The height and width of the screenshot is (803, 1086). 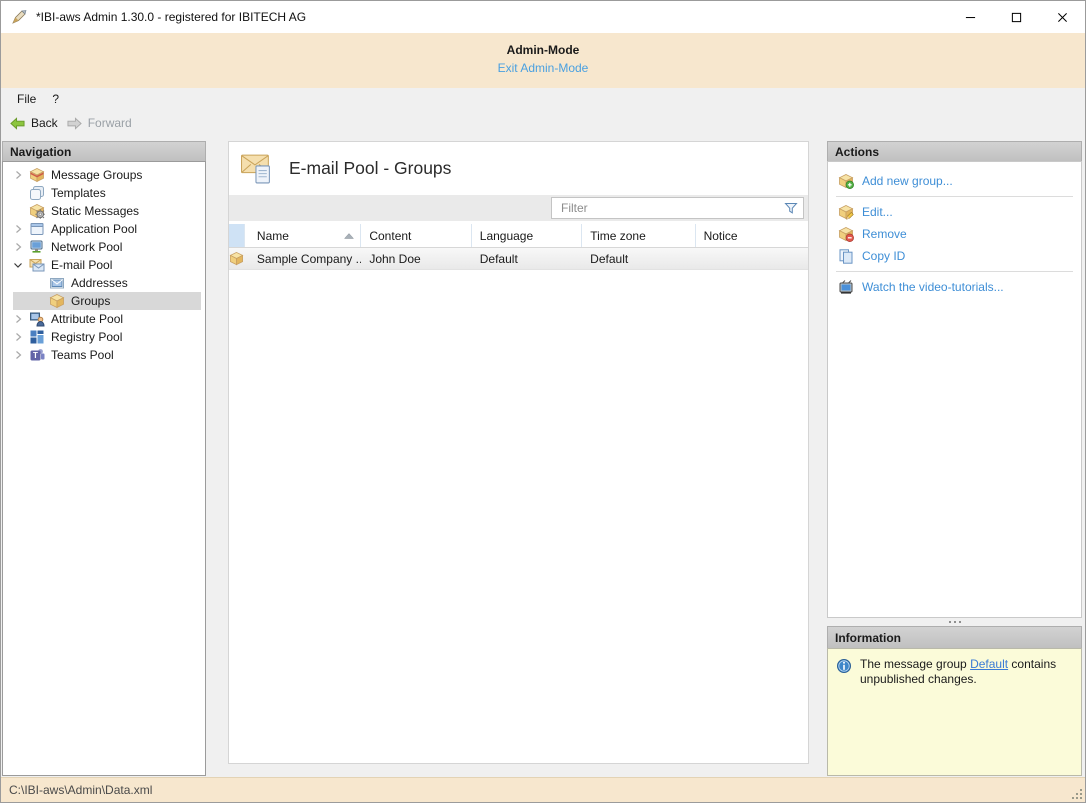 I want to click on menu-help: ?, so click(x=55, y=99).